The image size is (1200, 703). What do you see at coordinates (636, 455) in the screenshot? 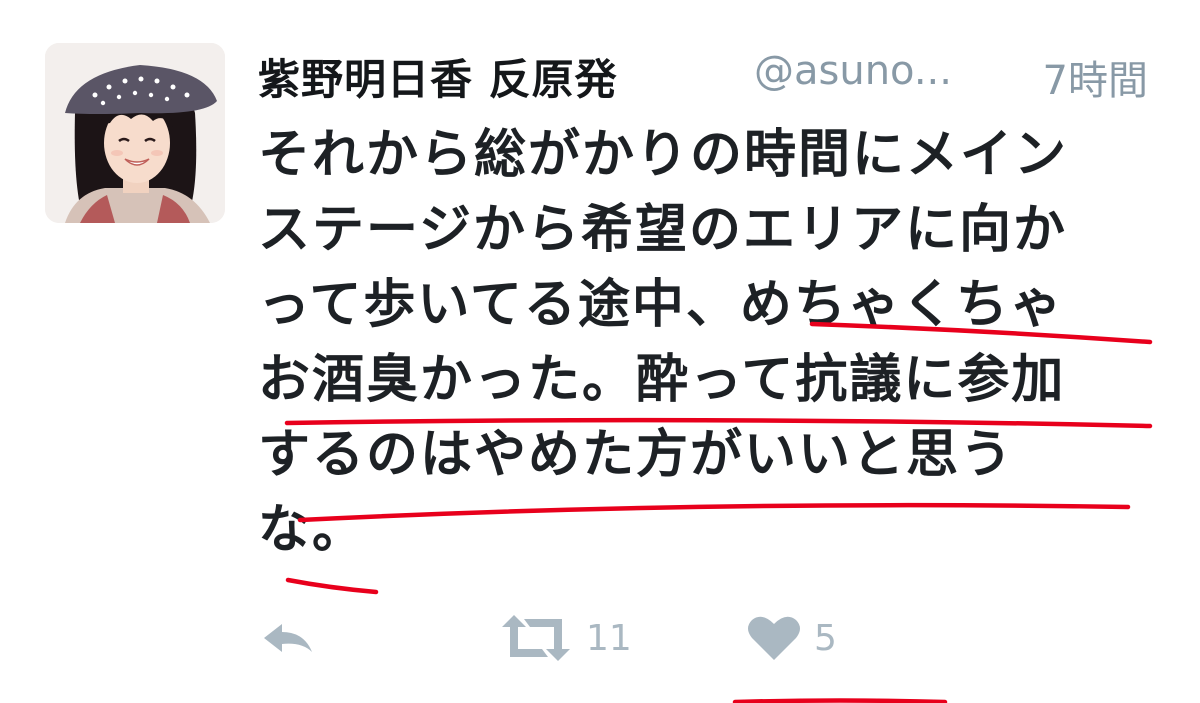
I see `tweet-text-line: するのはやめた方がいいと思う` at bounding box center [636, 455].